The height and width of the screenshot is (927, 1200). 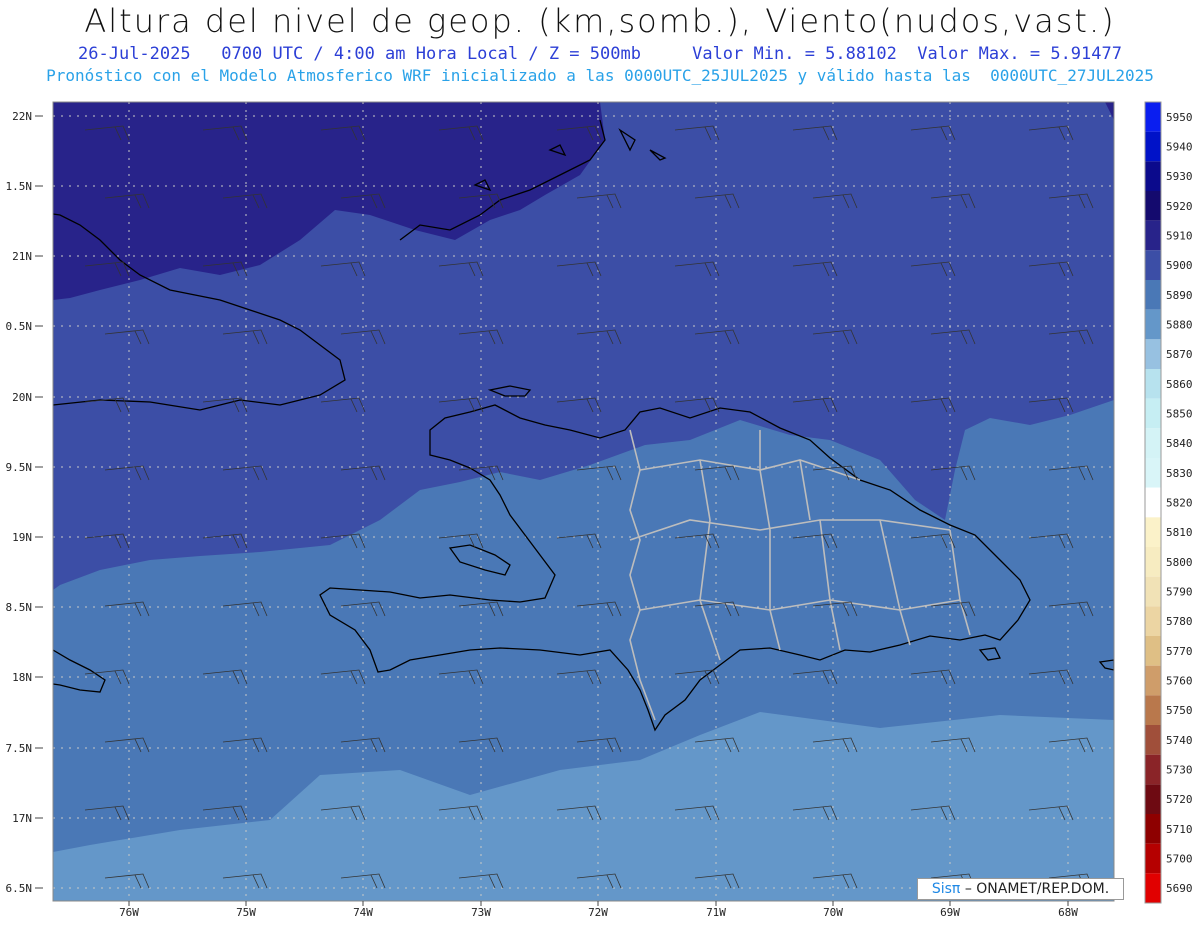 I want to click on lat-label: 17N, so click(x=22, y=818).